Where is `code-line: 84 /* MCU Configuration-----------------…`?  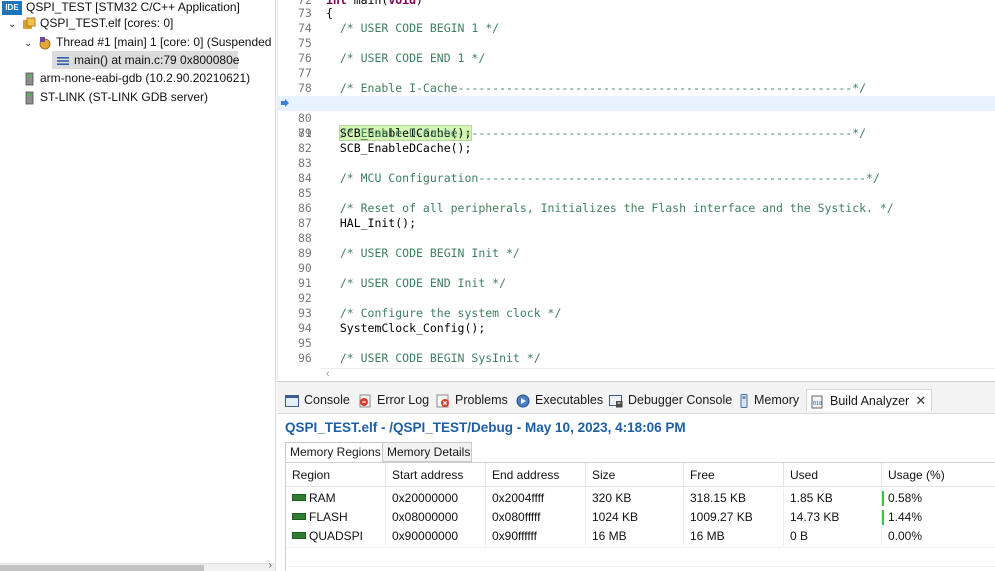
code-line: 84 /* MCU Configuration-----------------… is located at coordinates (636, 178).